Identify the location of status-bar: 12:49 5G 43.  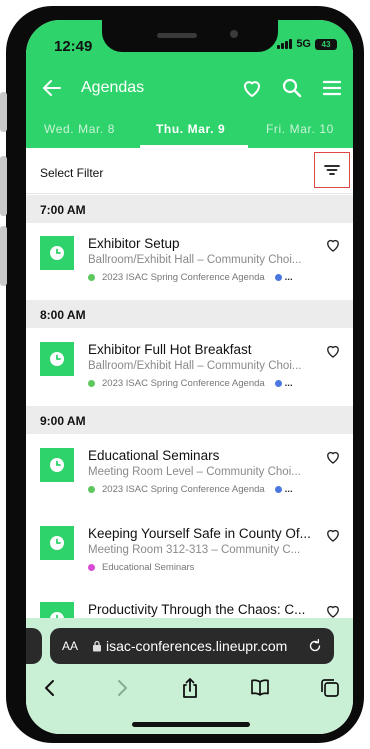
(189, 42).